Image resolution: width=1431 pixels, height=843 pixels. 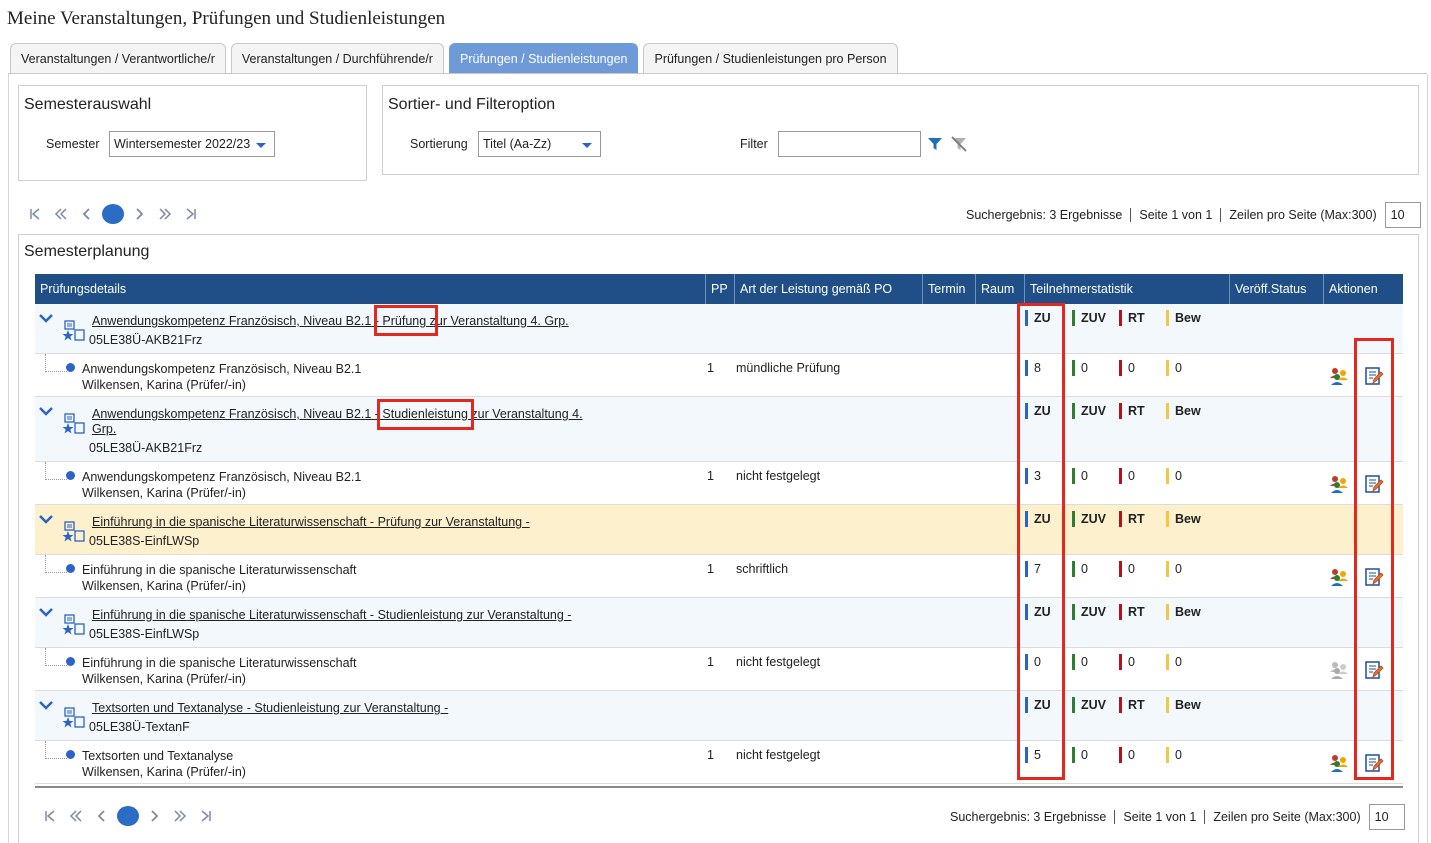 I want to click on semester-select-value: Wintersemester 2022/23, so click(x=182, y=144).